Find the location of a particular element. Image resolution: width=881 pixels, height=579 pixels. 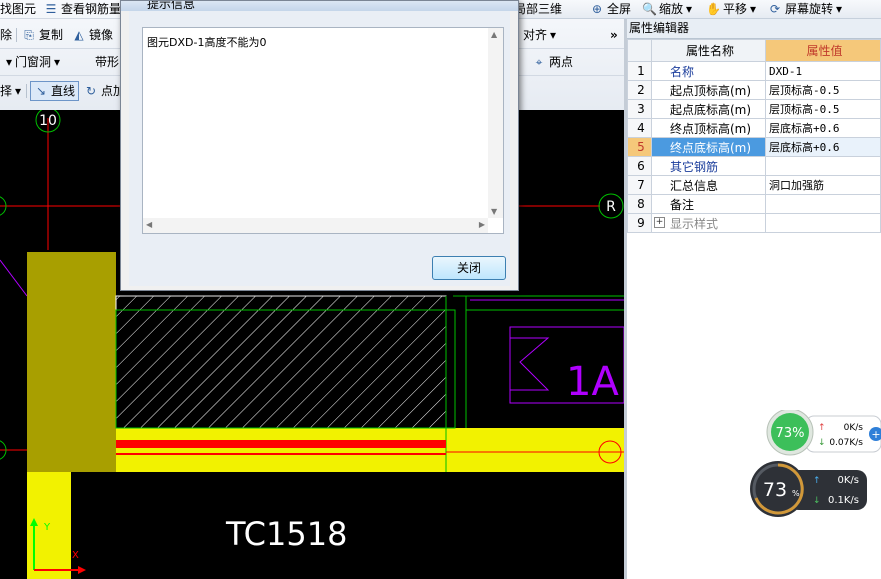

fullscreen-button: ⊕ 全屏 is located at coordinates (610, 9).